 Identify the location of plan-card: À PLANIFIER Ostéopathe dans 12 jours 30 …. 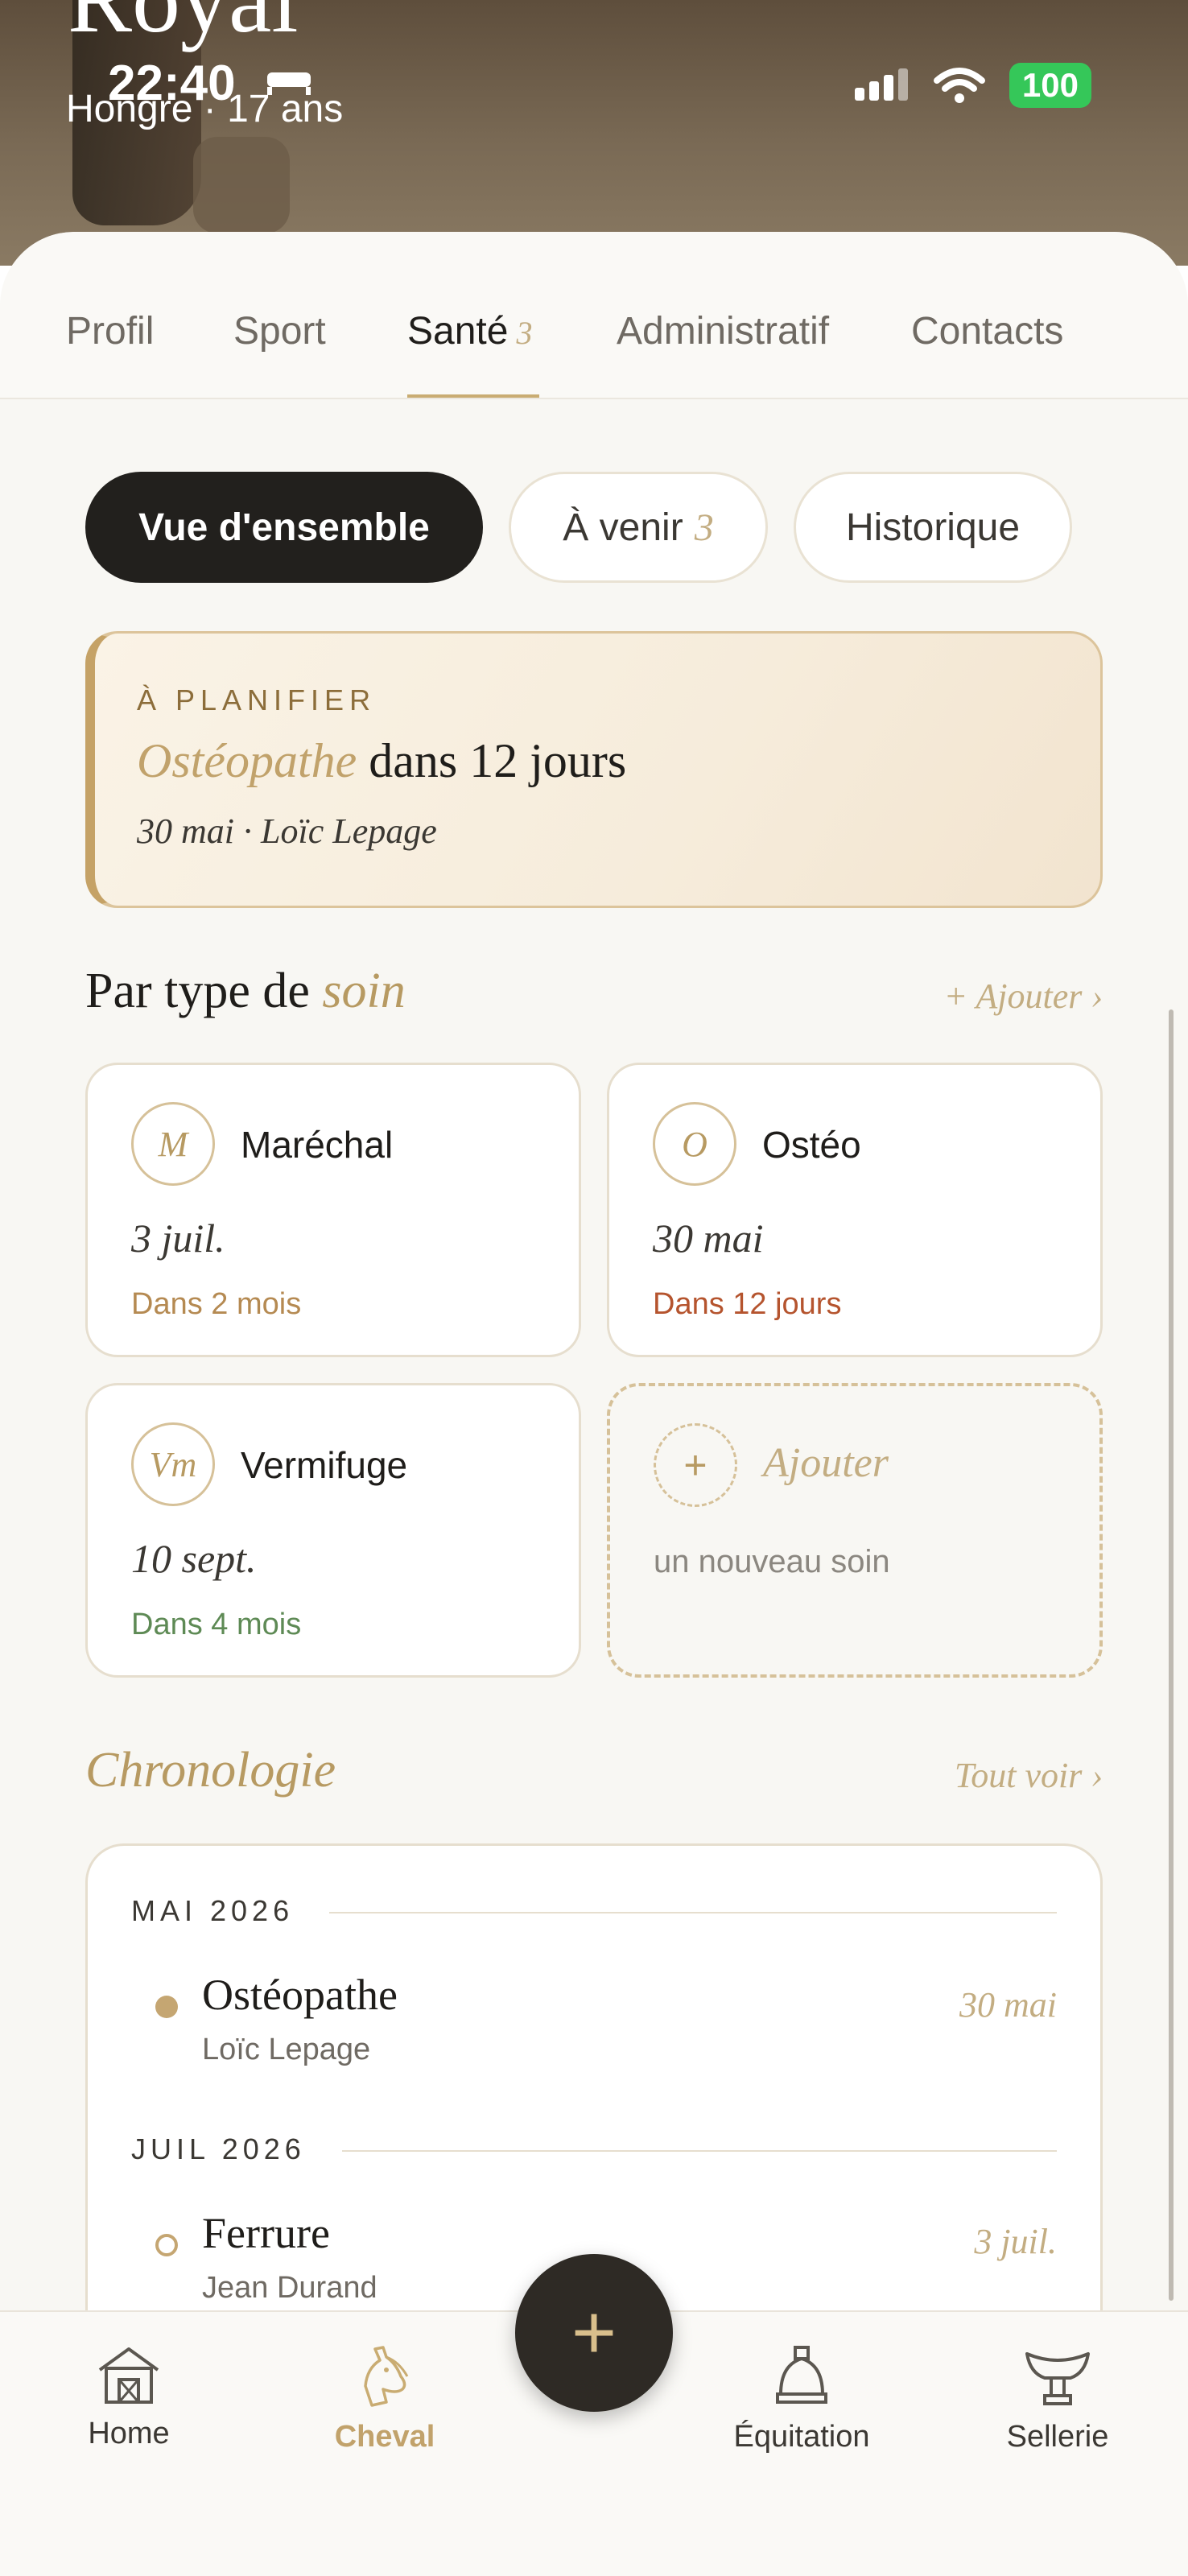
(594, 769).